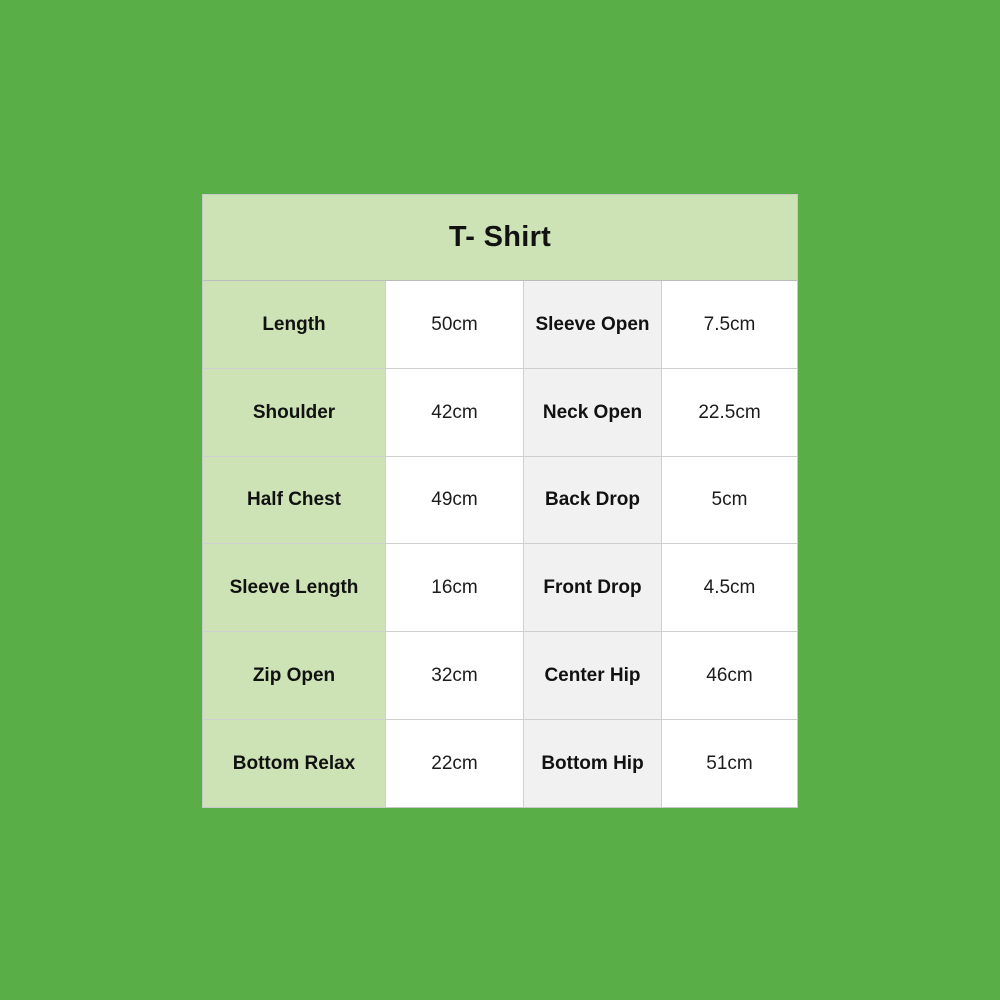 The width and height of the screenshot is (1000, 1000). What do you see at coordinates (593, 324) in the screenshot?
I see `measurement-label-right: Sleeve Open` at bounding box center [593, 324].